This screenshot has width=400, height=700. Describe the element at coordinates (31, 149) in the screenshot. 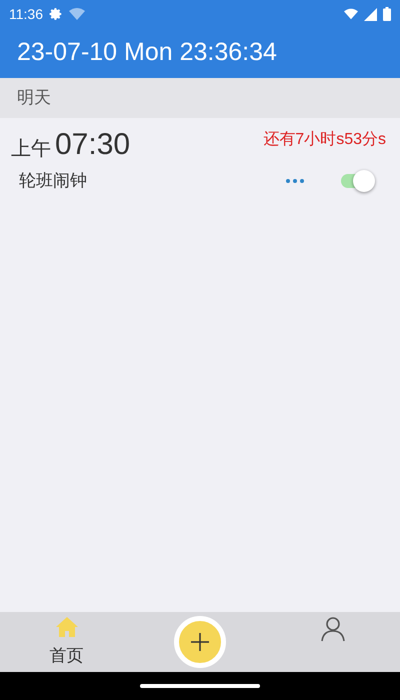

I see `alarm-period: 上午` at that location.